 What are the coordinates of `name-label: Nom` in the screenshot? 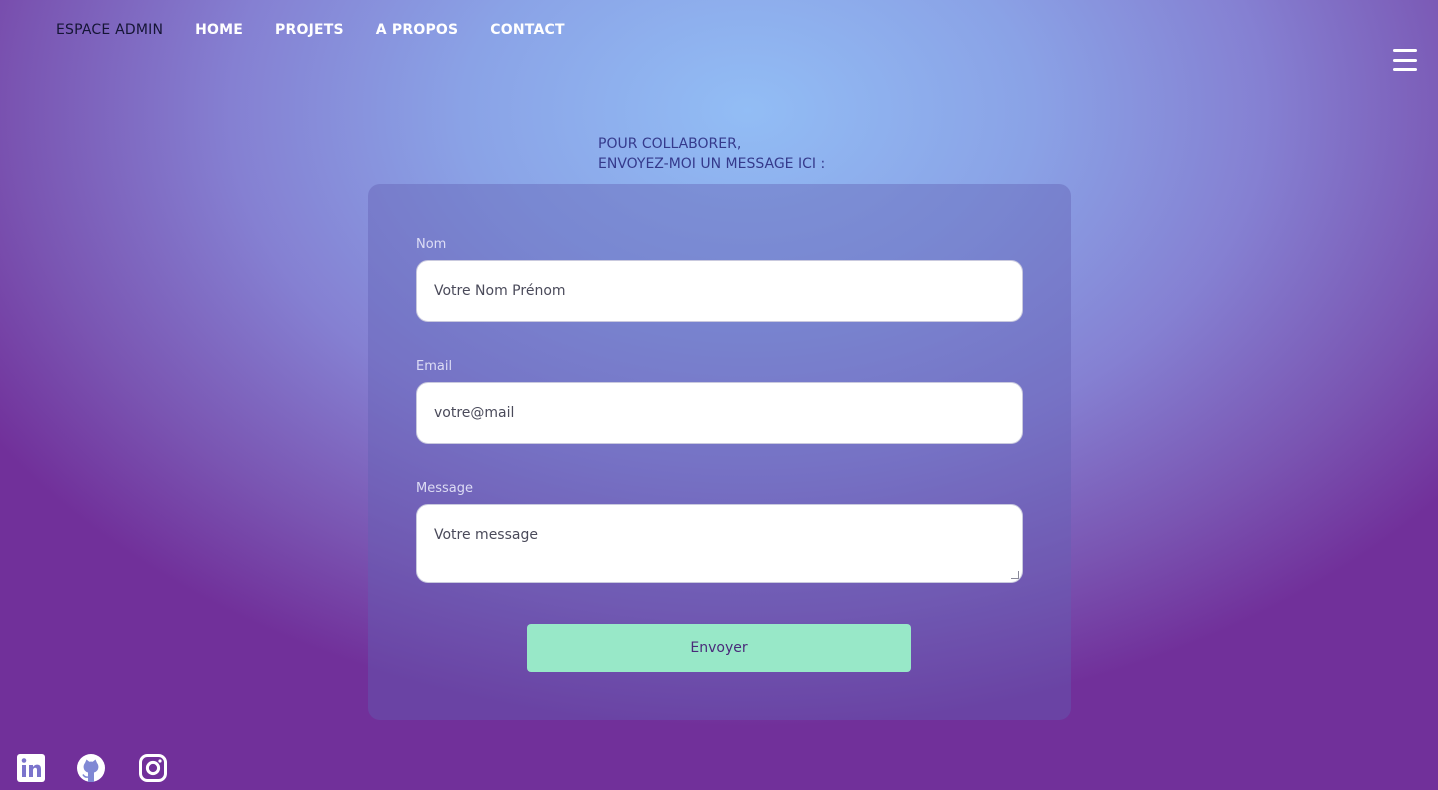 It's located at (431, 244).